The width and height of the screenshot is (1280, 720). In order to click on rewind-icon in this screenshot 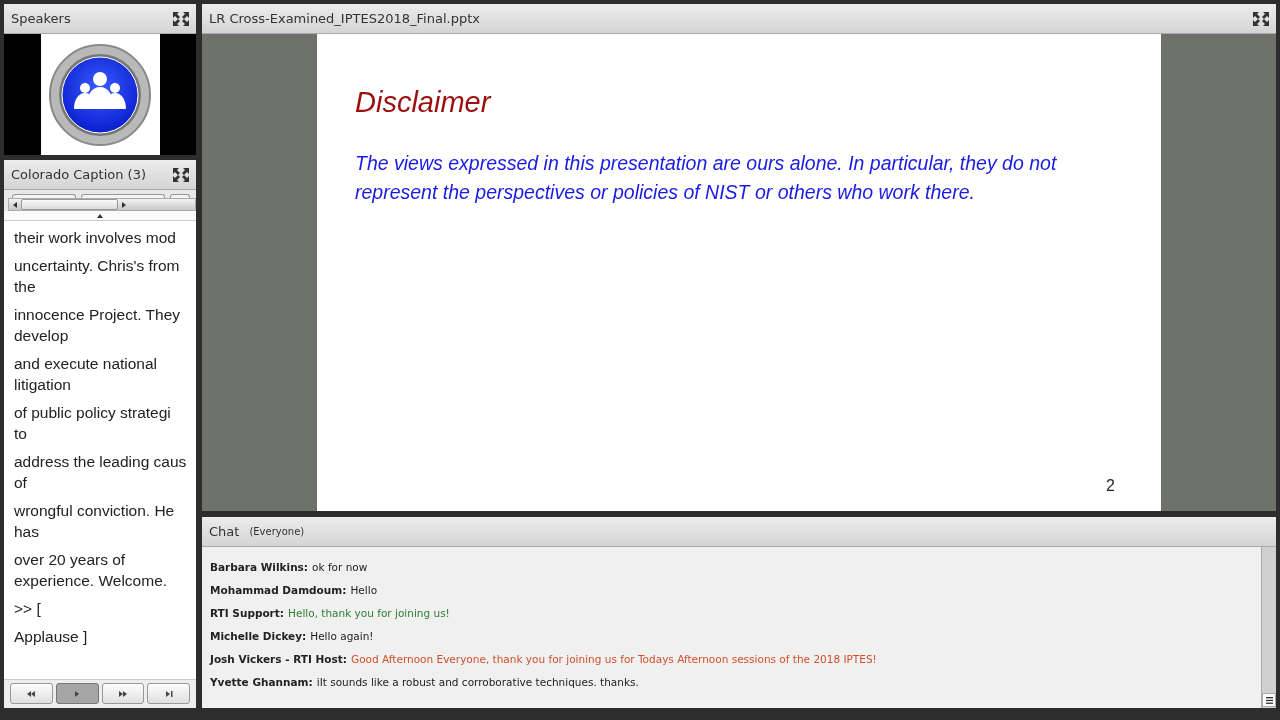, I will do `click(31, 693)`.